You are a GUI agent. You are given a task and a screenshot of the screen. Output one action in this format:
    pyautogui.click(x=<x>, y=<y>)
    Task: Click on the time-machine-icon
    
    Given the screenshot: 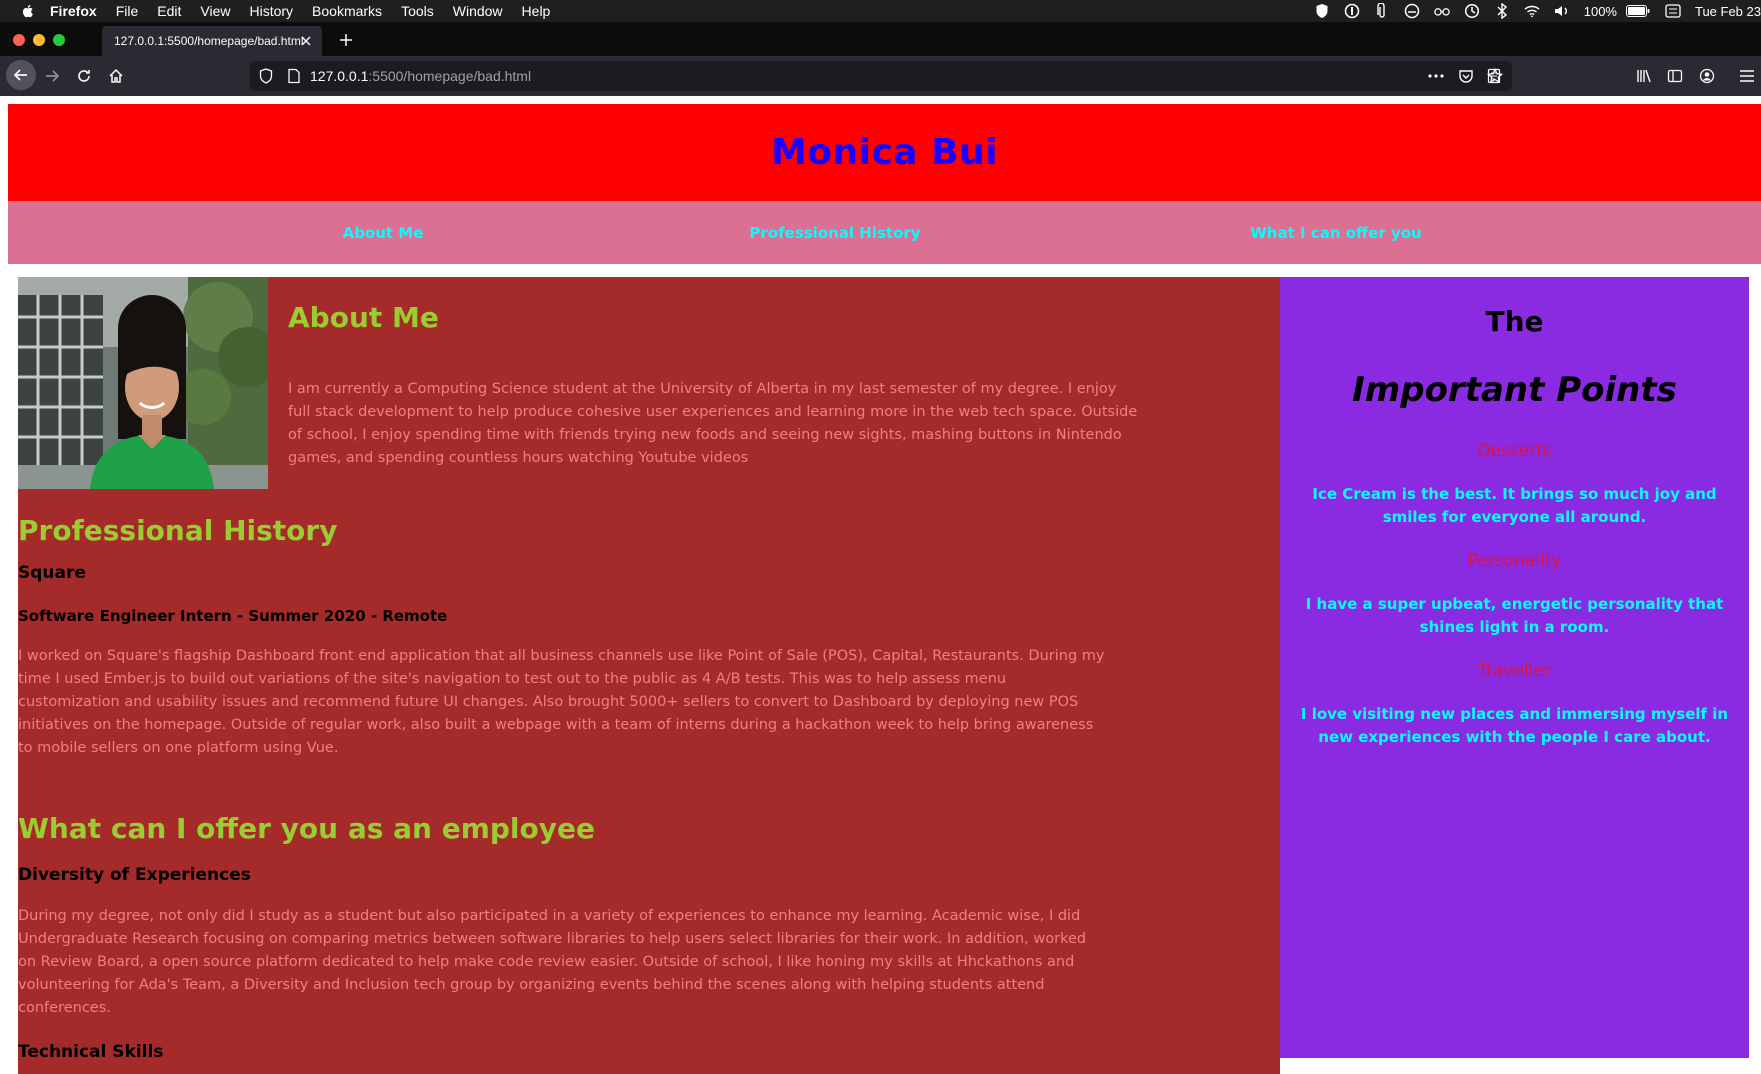 What is the action you would take?
    pyautogui.click(x=1472, y=11)
    